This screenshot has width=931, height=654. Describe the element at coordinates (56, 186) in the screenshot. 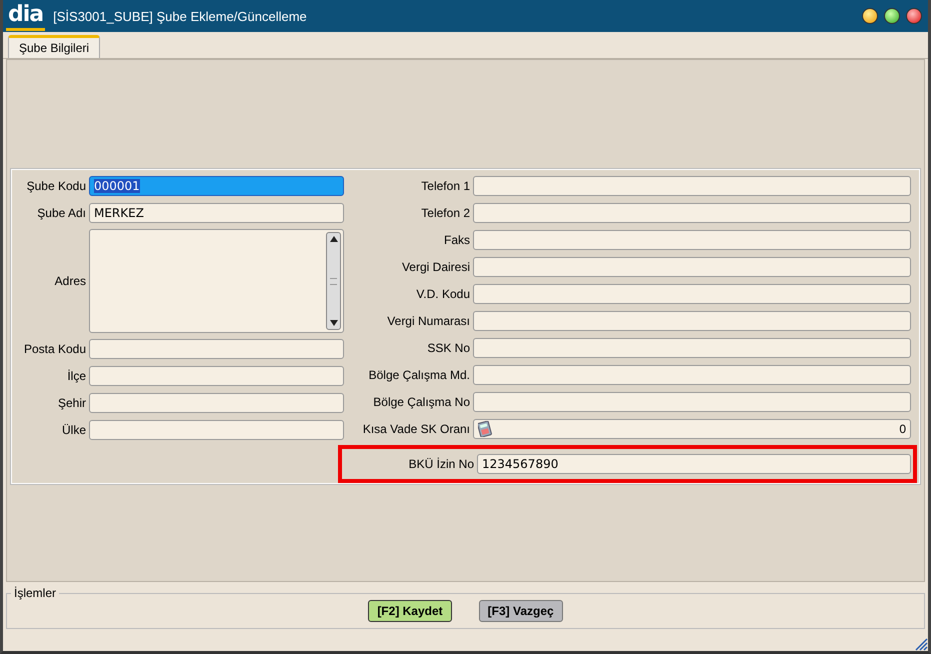

I see `field-label: Şube Kodu` at that location.